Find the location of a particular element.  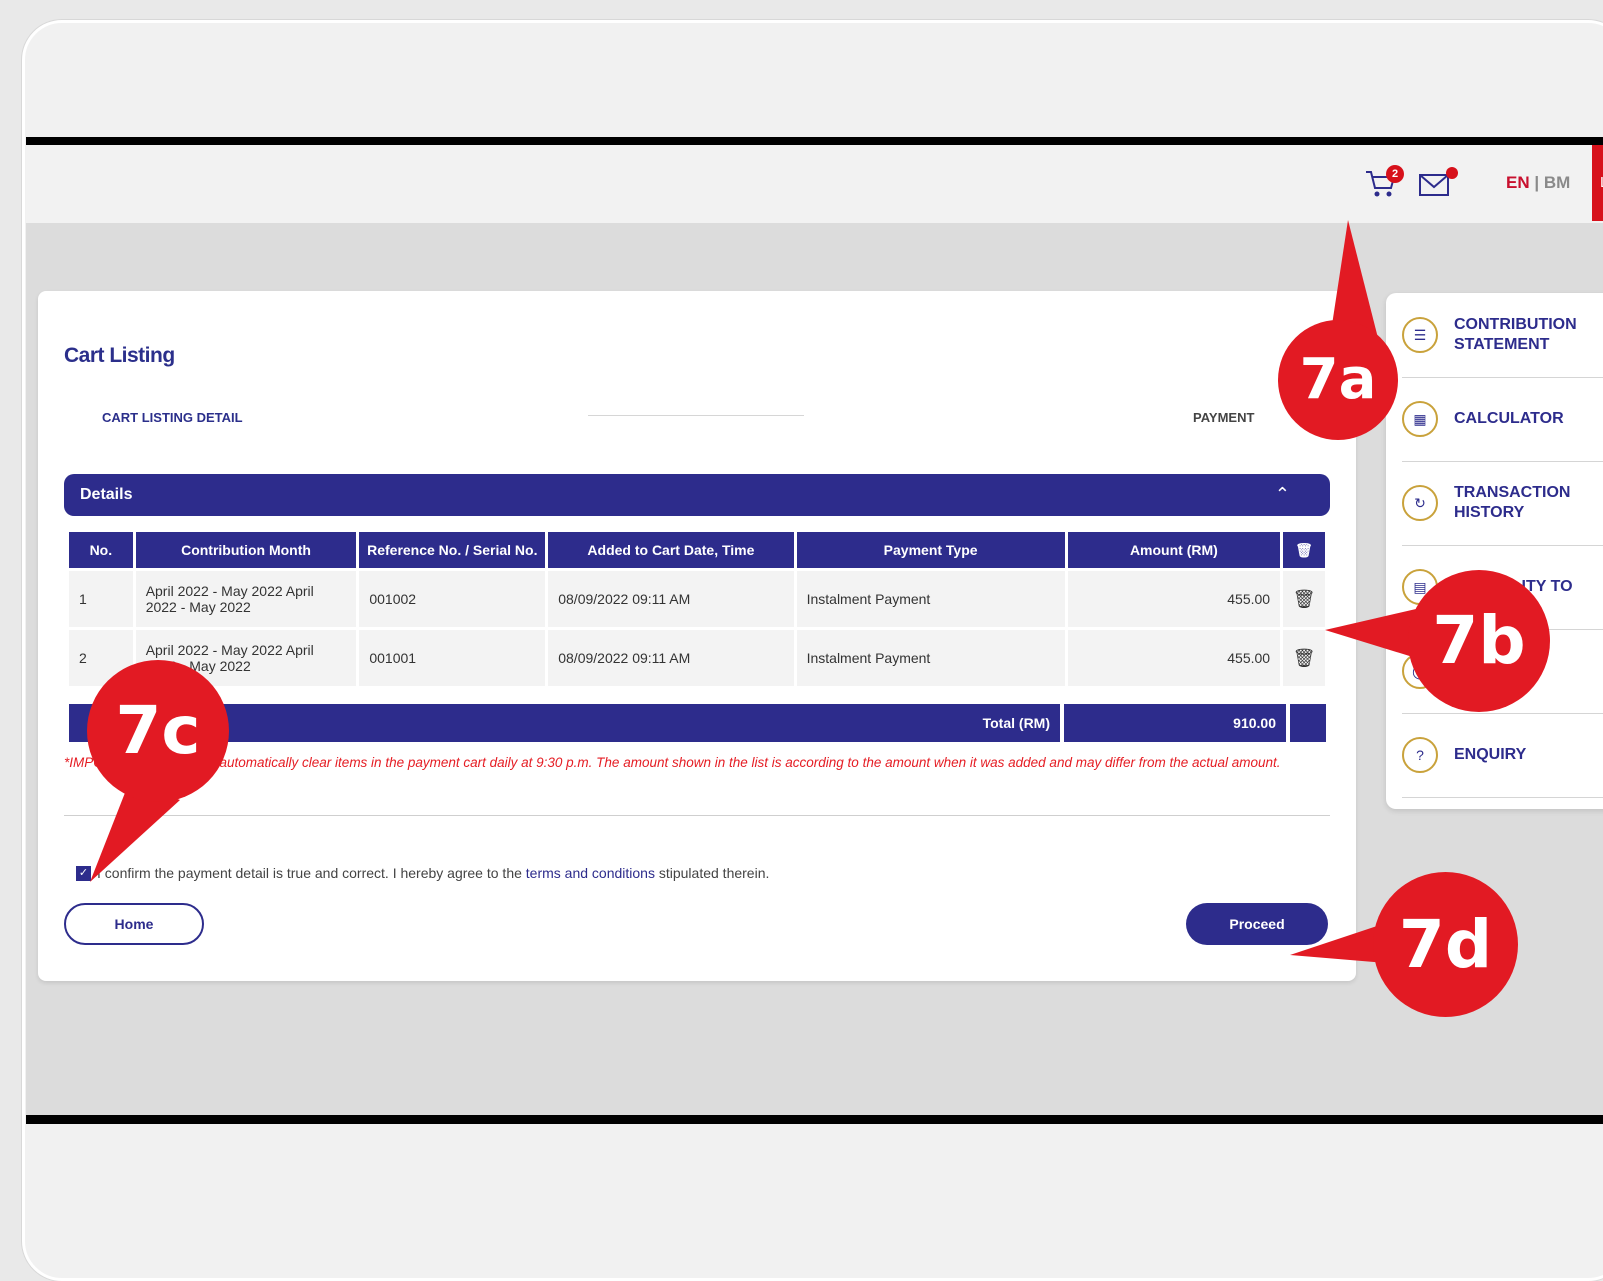

chevron-up-icon: ⌃ is located at coordinates (1282, 494).